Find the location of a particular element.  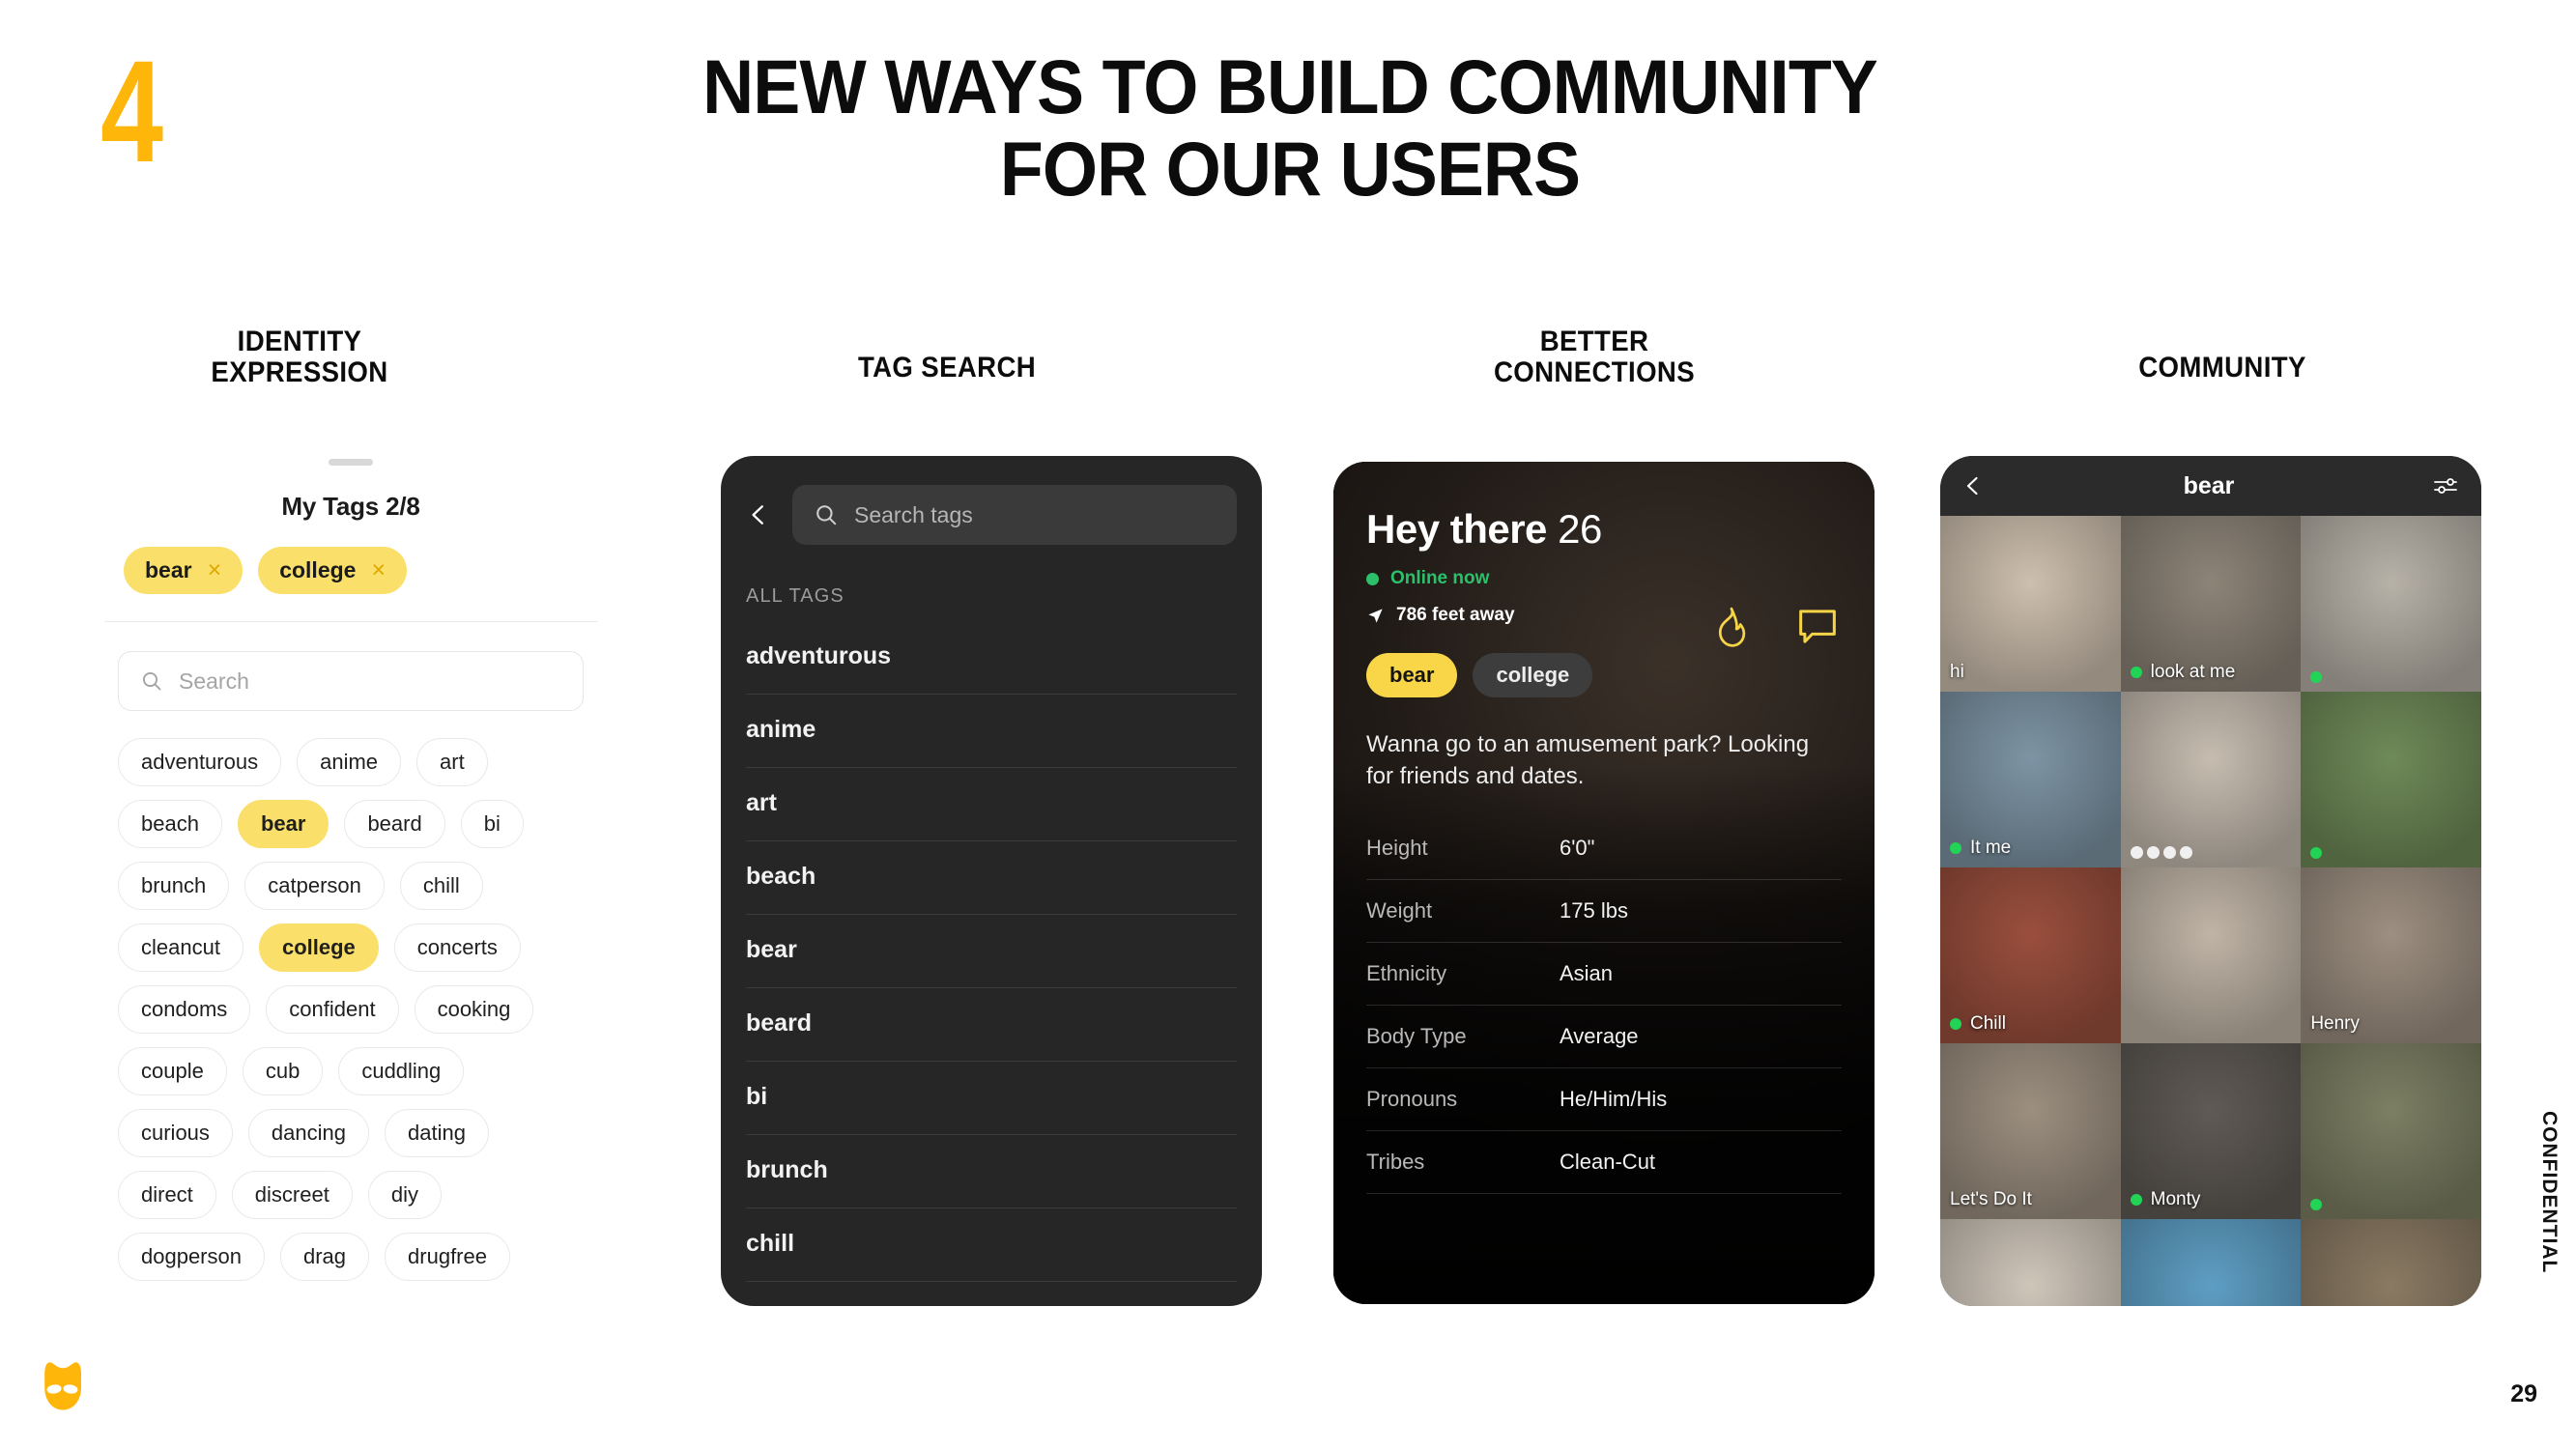

profile-tile-label: It me is located at coordinates (1991, 848).